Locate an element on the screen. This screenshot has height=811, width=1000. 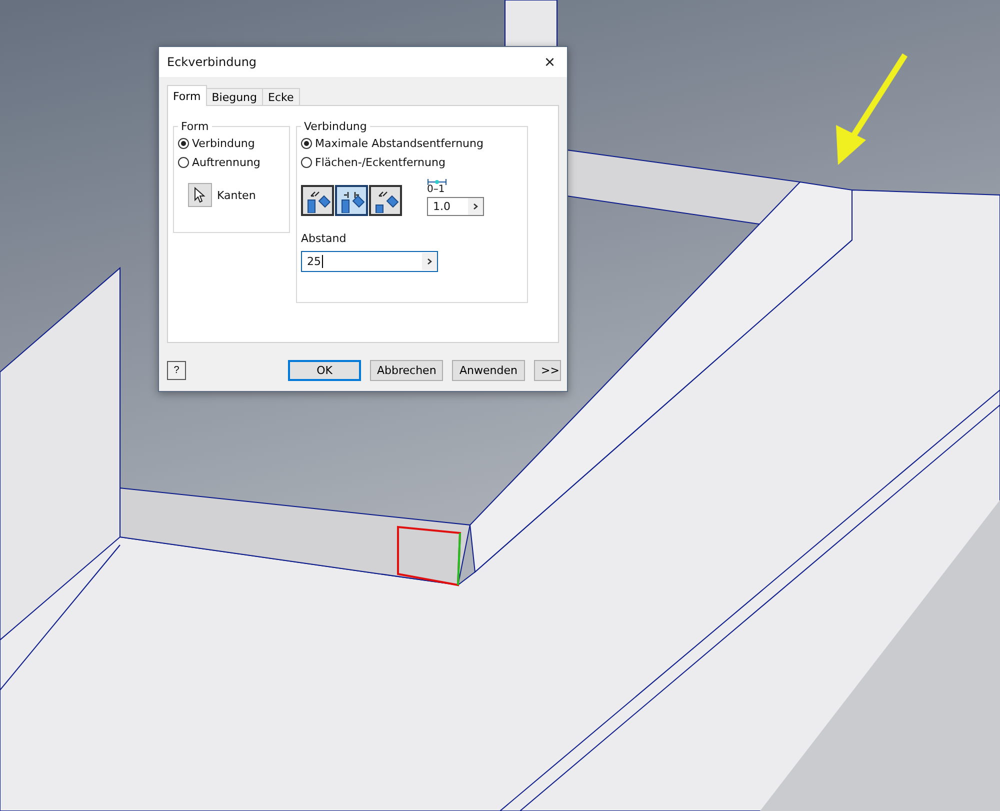
dialog-button: Anwenden is located at coordinates (488, 370).